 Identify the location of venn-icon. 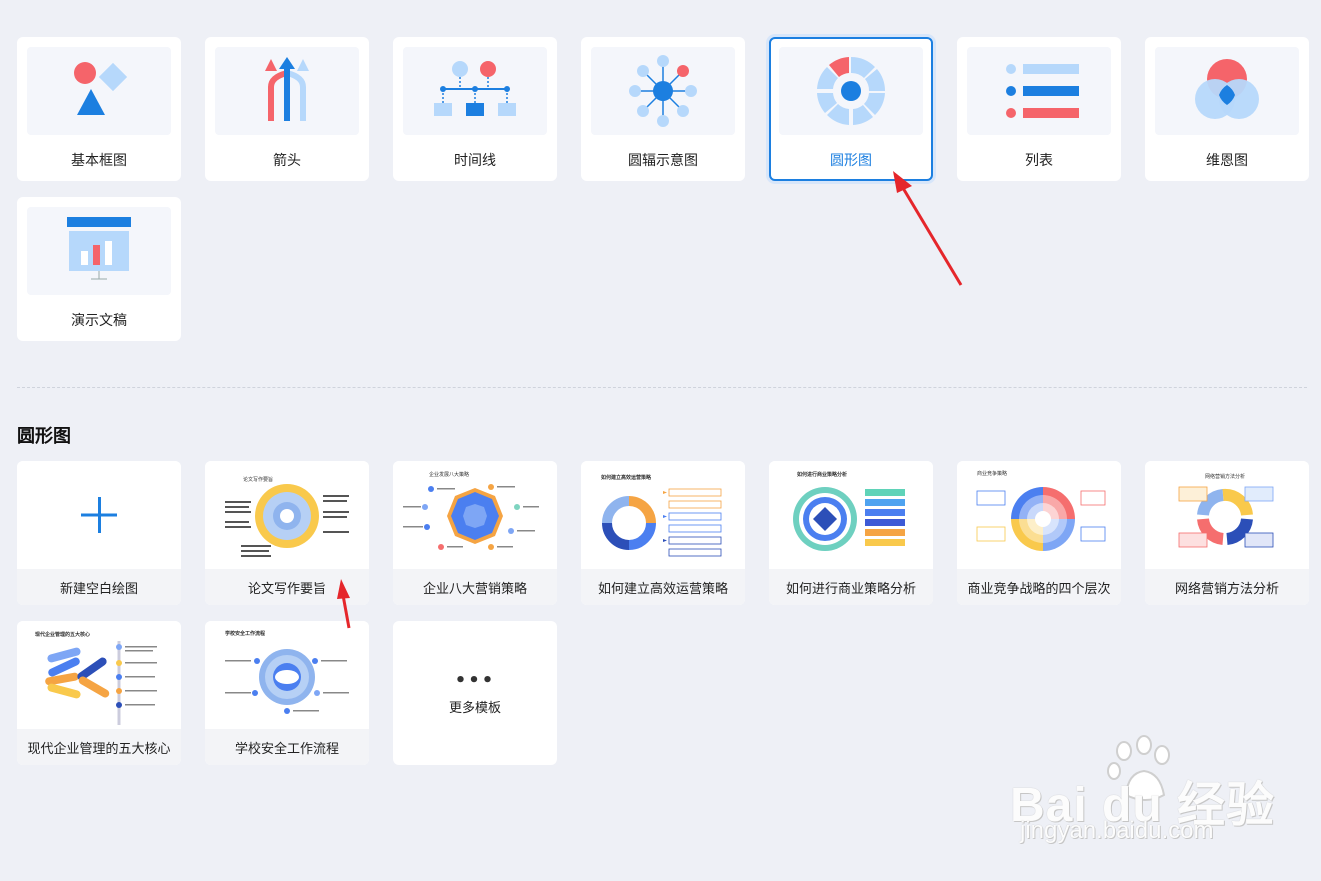
(1227, 91).